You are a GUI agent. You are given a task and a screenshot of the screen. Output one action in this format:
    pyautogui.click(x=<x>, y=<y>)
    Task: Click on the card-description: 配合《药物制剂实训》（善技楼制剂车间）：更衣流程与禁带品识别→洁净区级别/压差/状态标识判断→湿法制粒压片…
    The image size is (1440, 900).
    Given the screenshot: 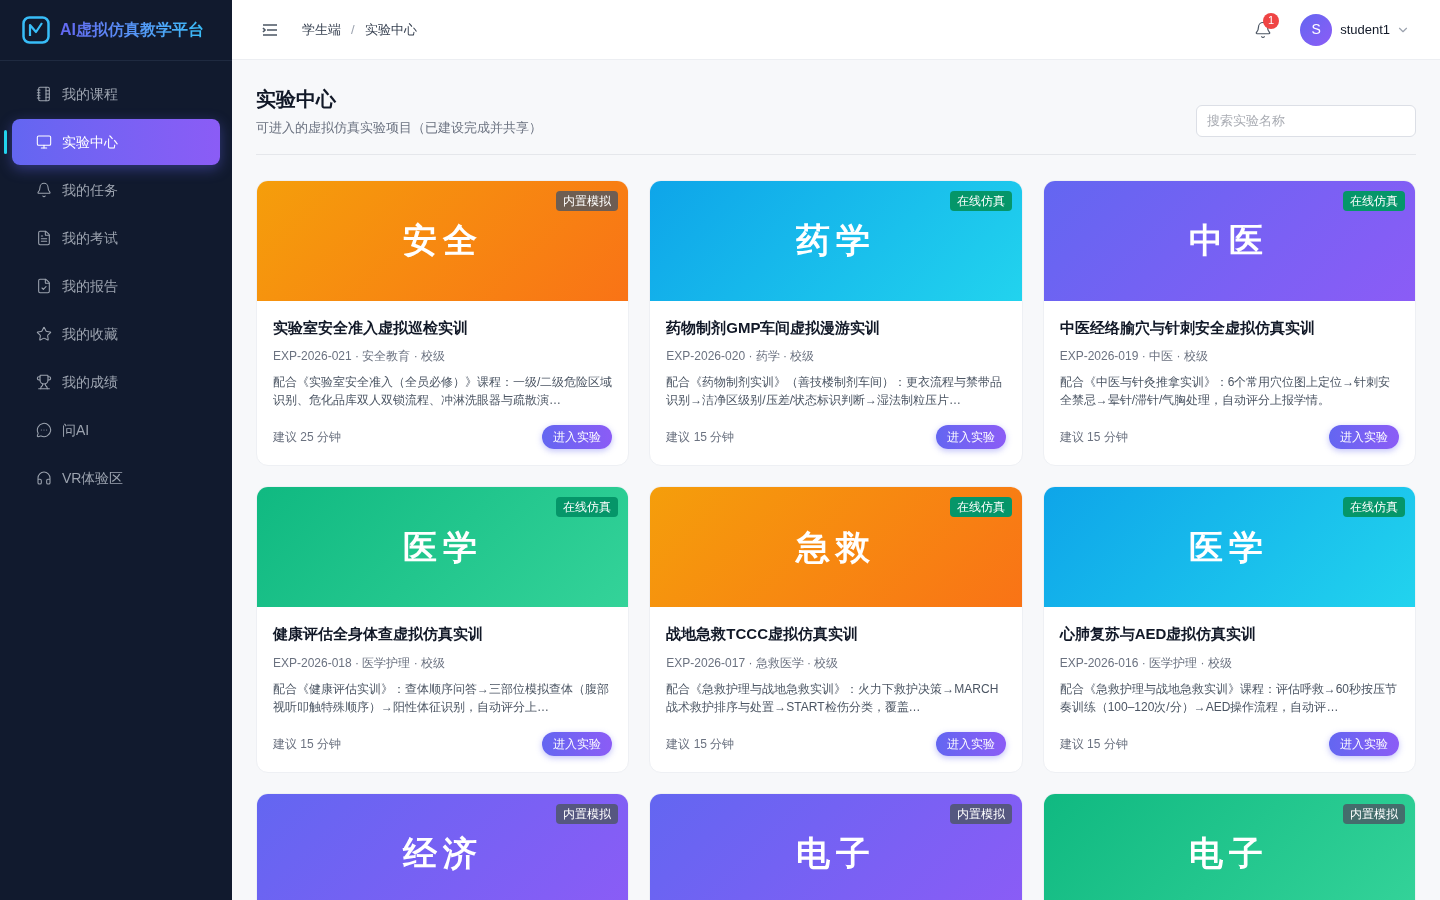 What is the action you would take?
    pyautogui.click(x=835, y=391)
    